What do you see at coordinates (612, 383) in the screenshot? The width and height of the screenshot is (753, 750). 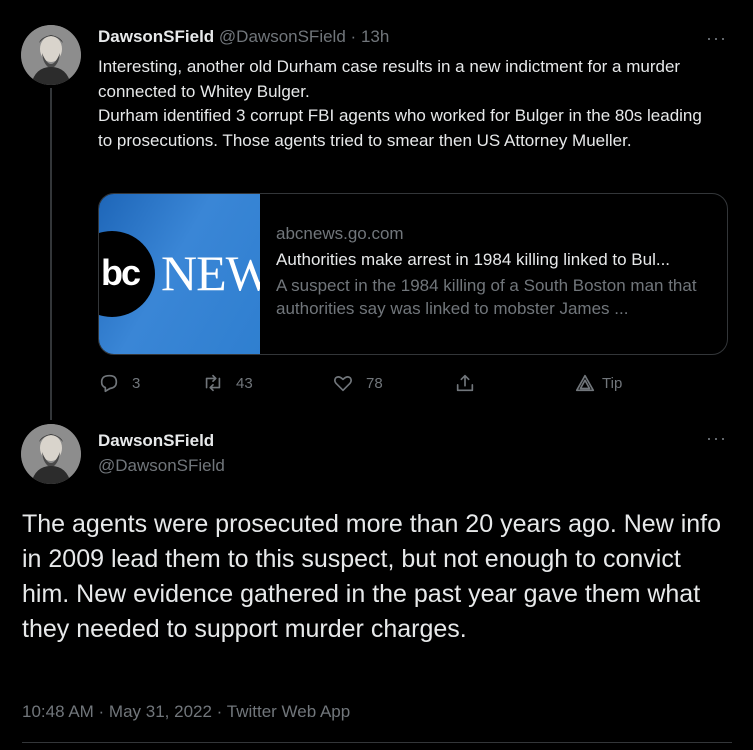 I see `tip-label: Tip` at bounding box center [612, 383].